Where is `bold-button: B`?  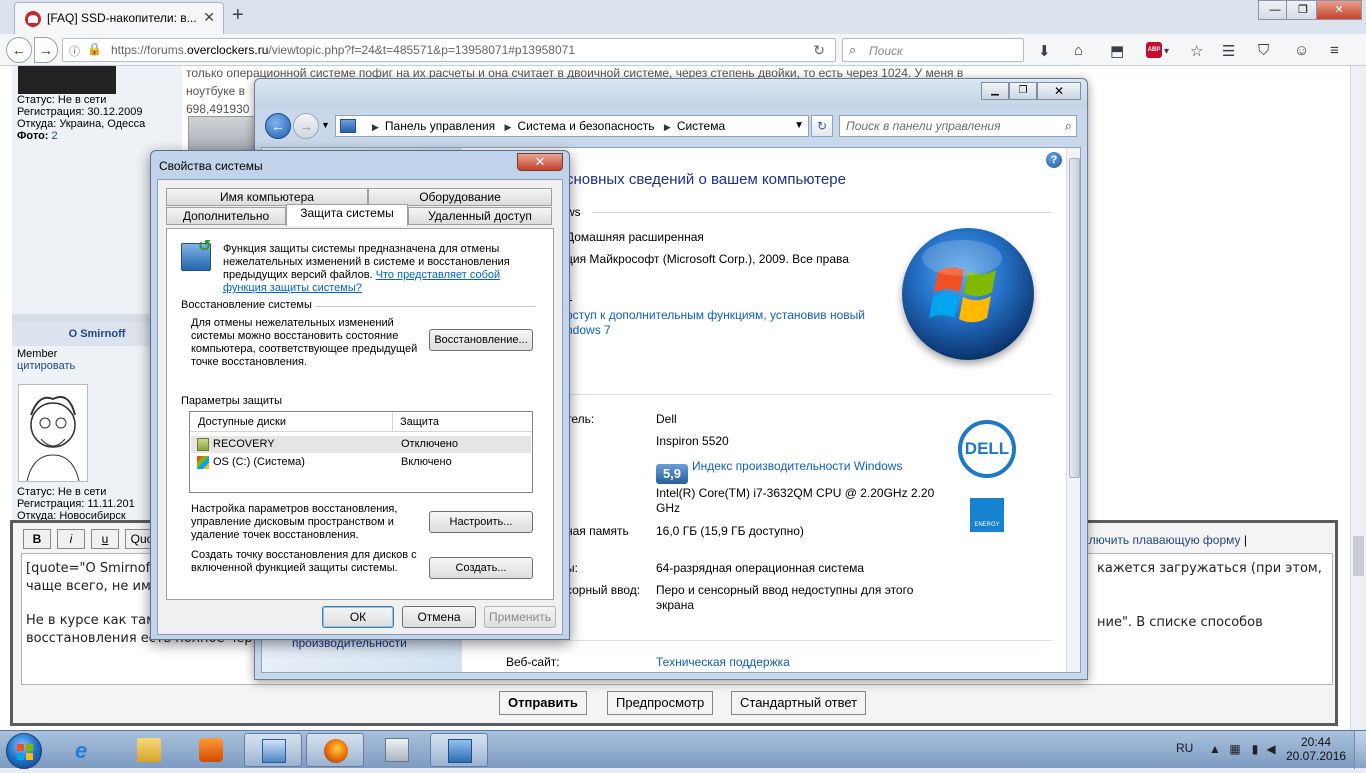 bold-button: B is located at coordinates (37, 539).